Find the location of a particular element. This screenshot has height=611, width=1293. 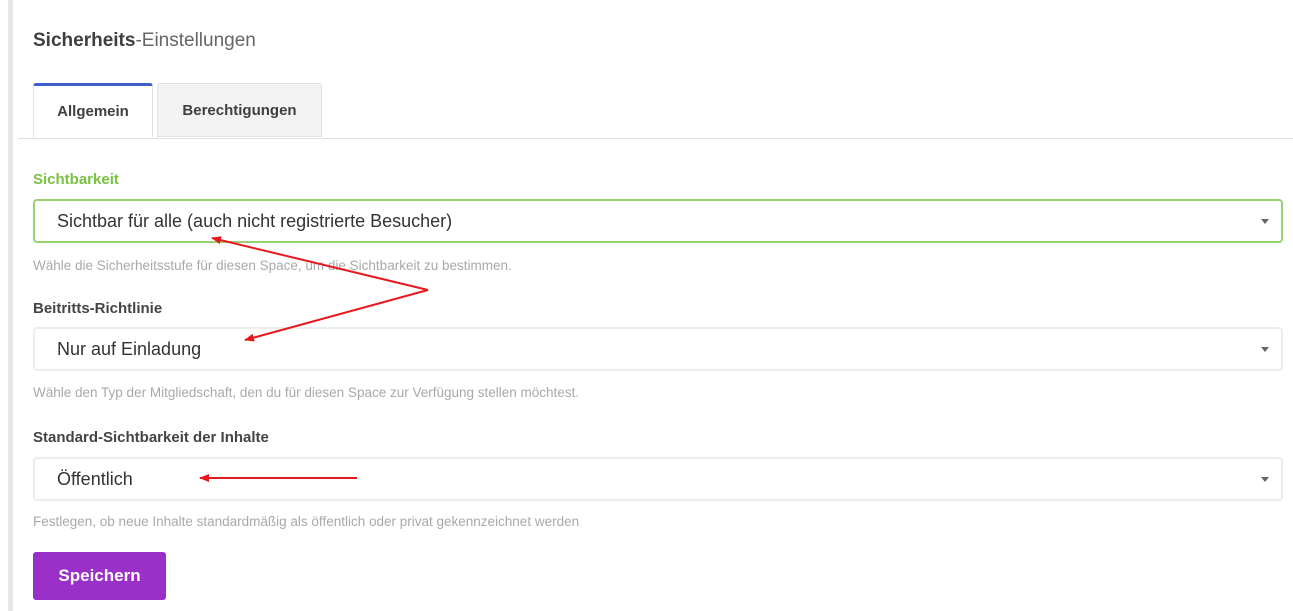

save-button: Speichern is located at coordinates (99, 576).